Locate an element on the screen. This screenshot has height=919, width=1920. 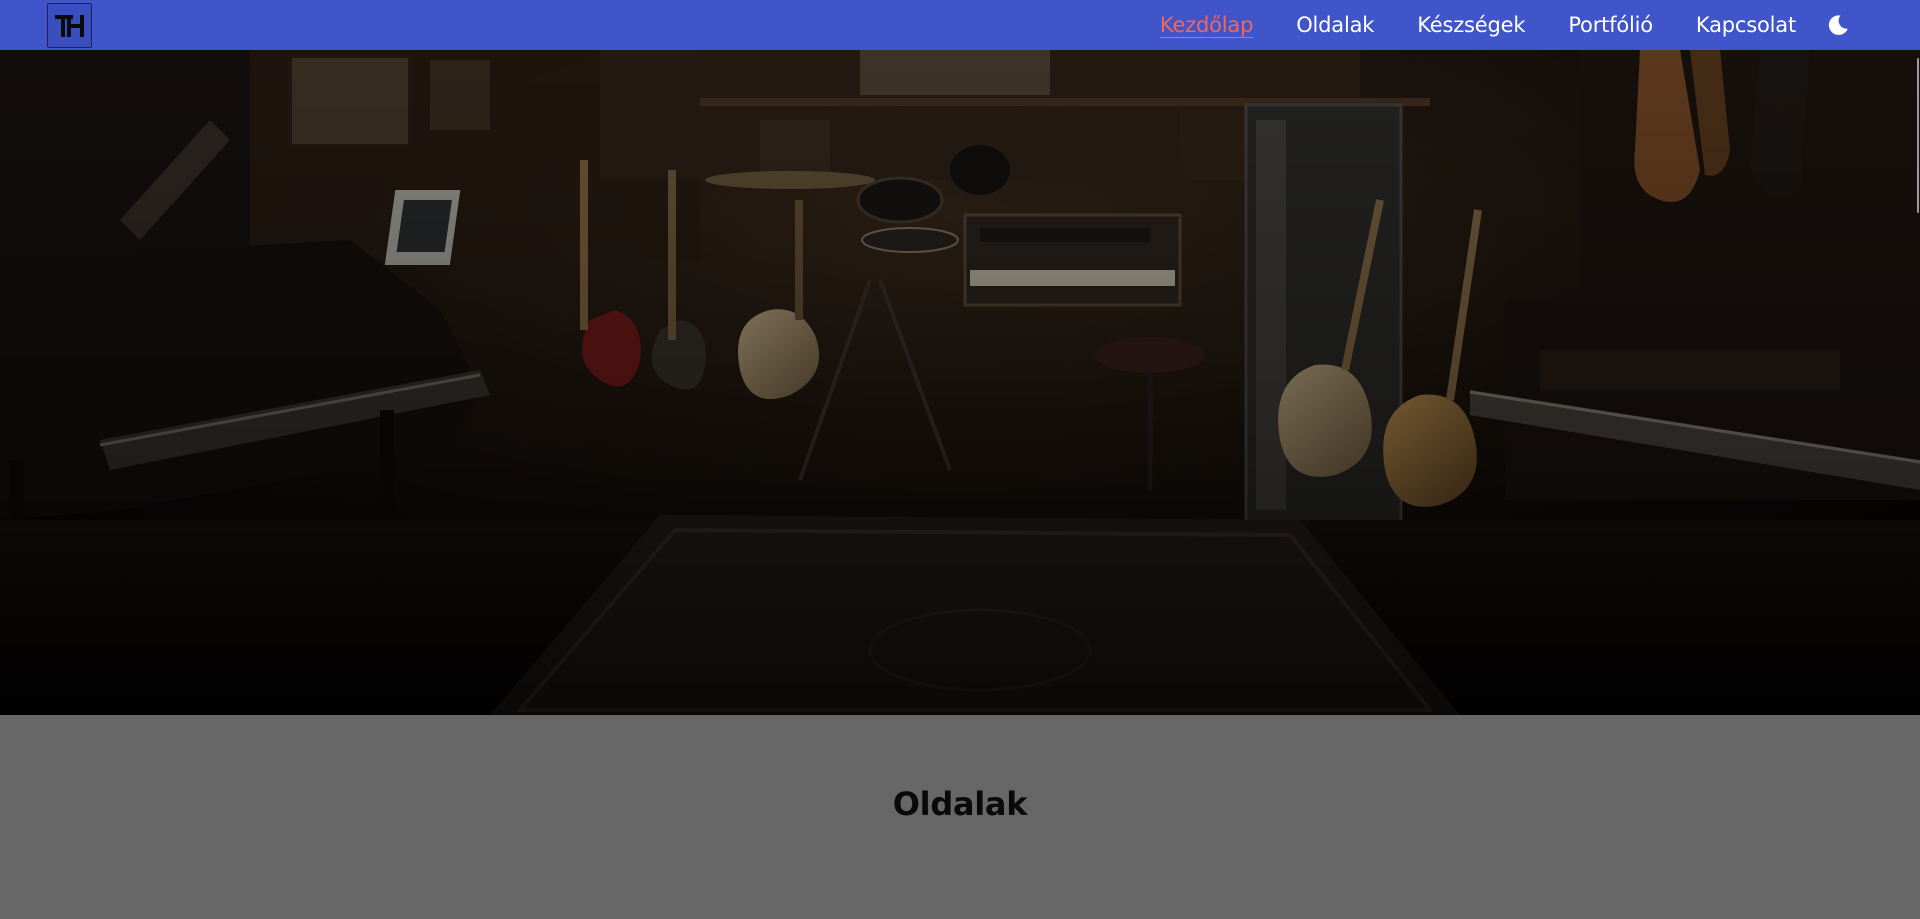
section-title: Oldalak is located at coordinates (960, 804).